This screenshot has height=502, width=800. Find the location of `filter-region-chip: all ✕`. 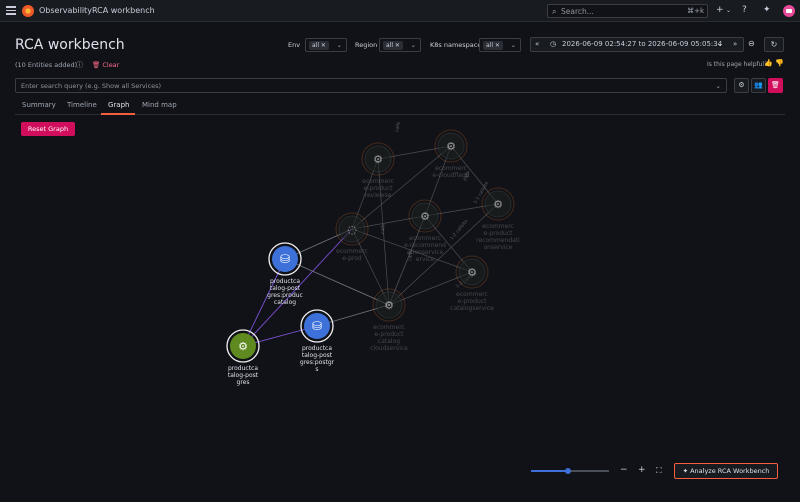

filter-region-chip: all ✕ is located at coordinates (393, 45).